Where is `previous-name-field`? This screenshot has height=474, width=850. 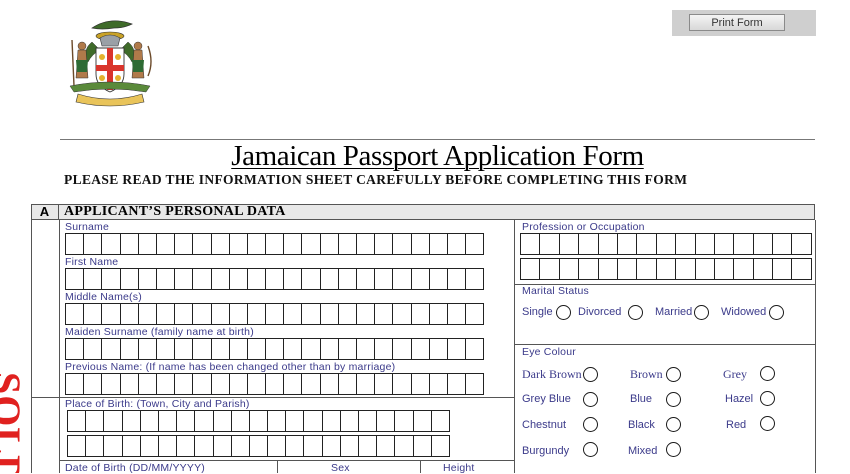 previous-name-field is located at coordinates (275, 384).